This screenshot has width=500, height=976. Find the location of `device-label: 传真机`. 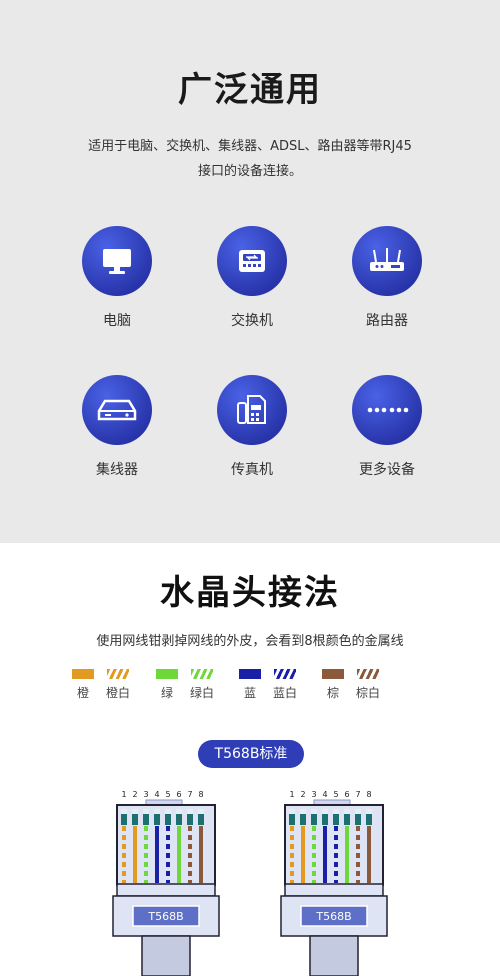

device-label: 传真机 is located at coordinates (252, 470).